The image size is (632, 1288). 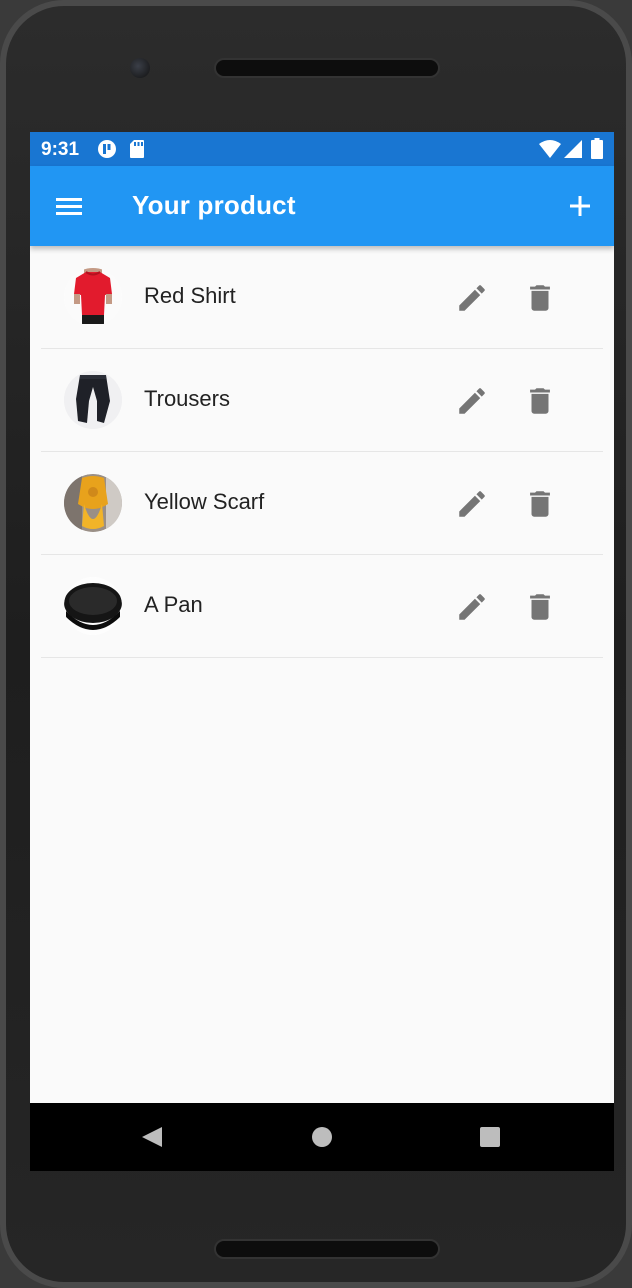 I want to click on pan-image, so click(x=93, y=606).